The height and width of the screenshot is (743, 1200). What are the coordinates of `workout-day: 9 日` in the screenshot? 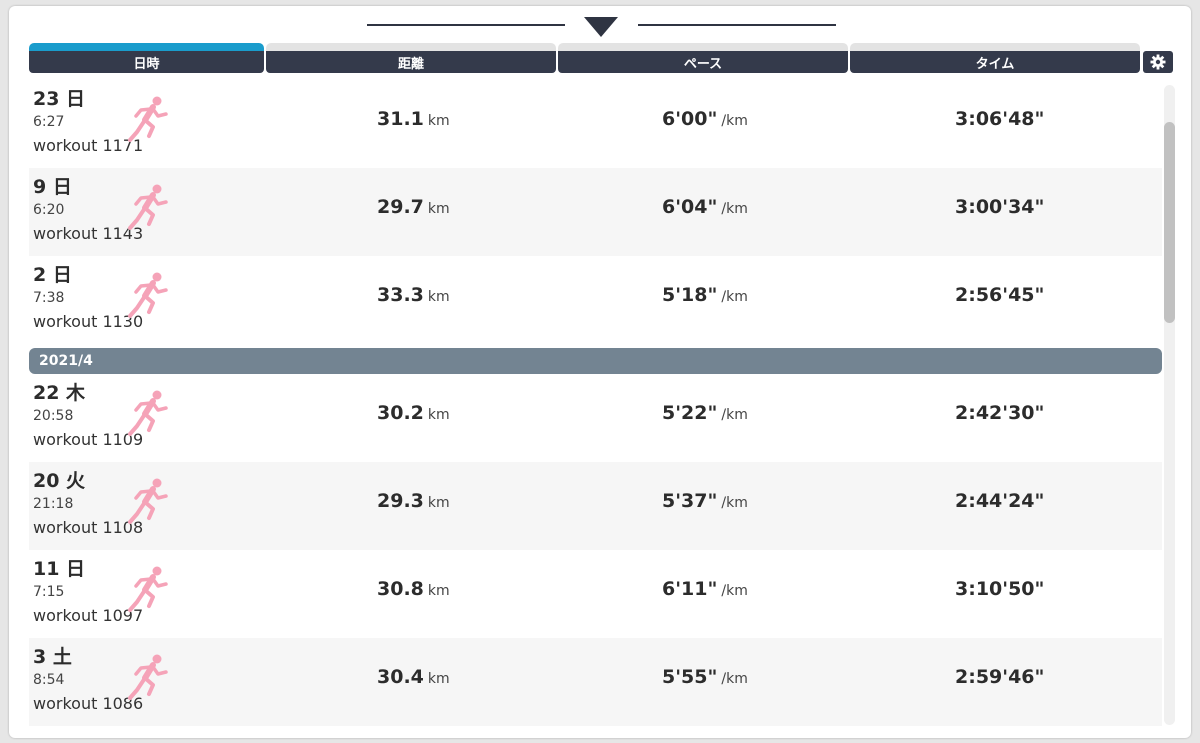 It's located at (52, 187).